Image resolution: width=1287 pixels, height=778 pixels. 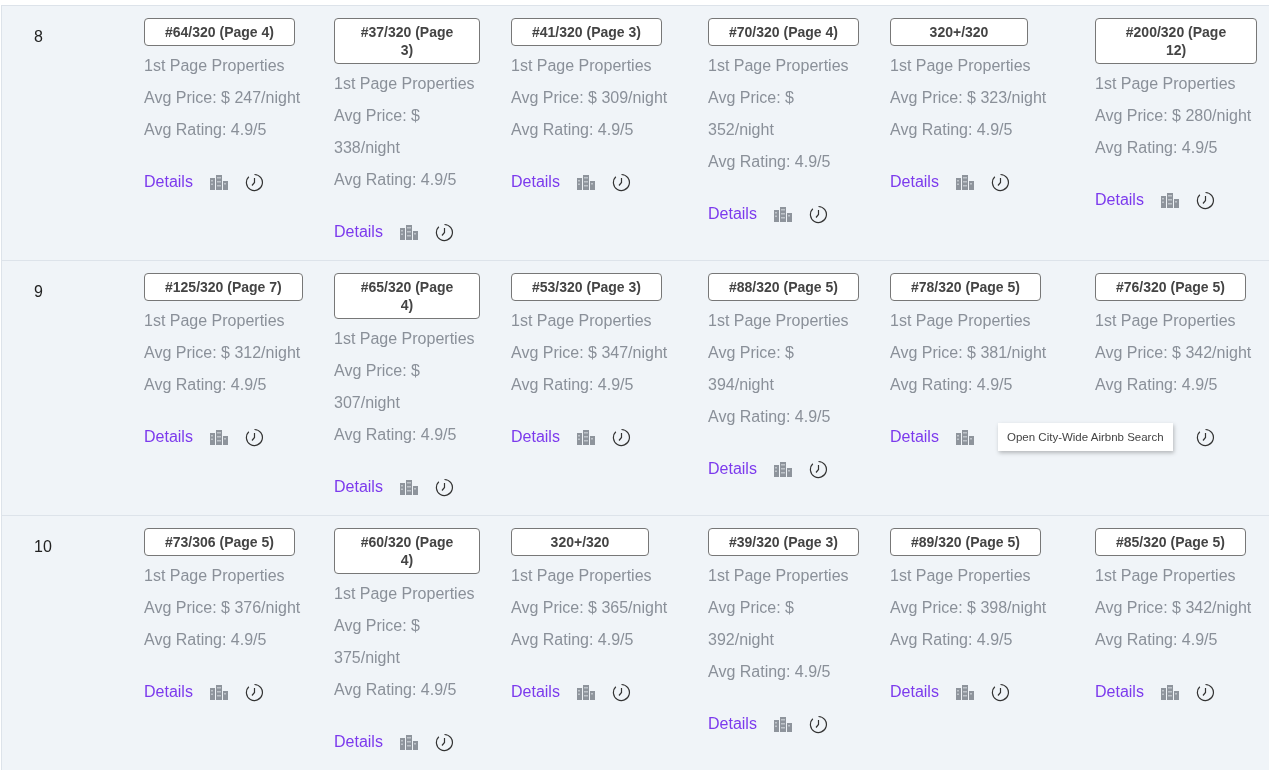 What do you see at coordinates (586, 32) in the screenshot?
I see `rank-badge: #41/320 (Page 3)` at bounding box center [586, 32].